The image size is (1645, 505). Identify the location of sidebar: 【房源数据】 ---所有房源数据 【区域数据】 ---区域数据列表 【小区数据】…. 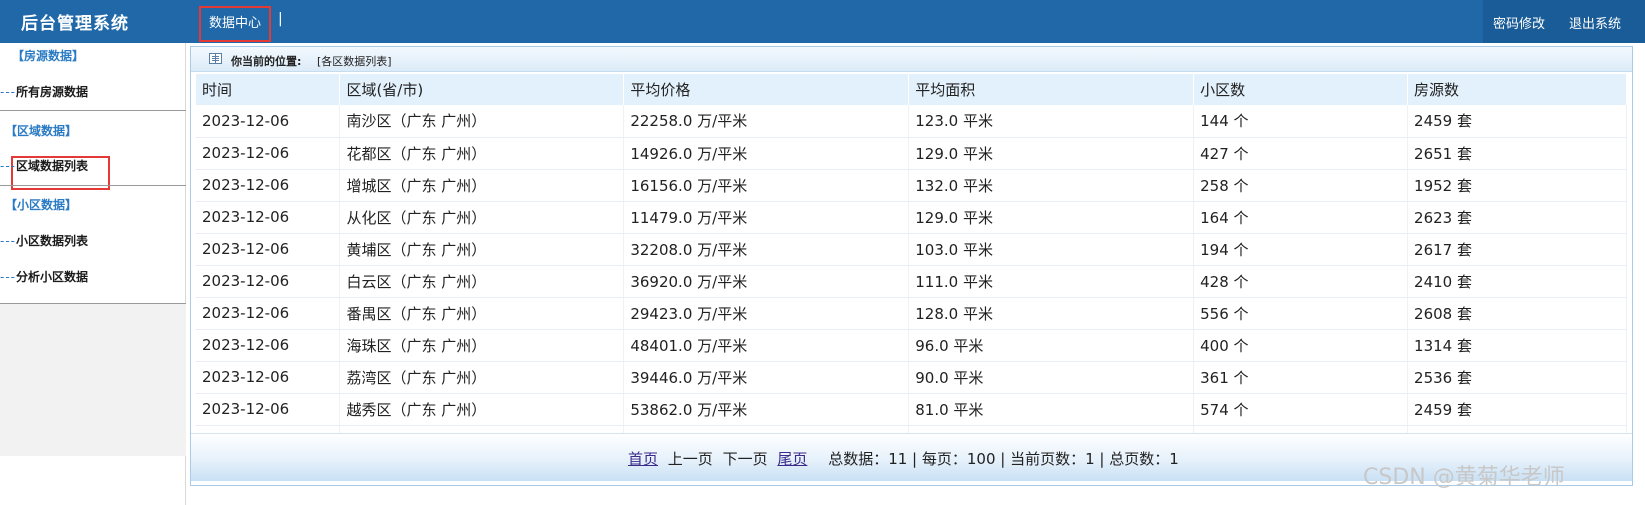
(93, 274).